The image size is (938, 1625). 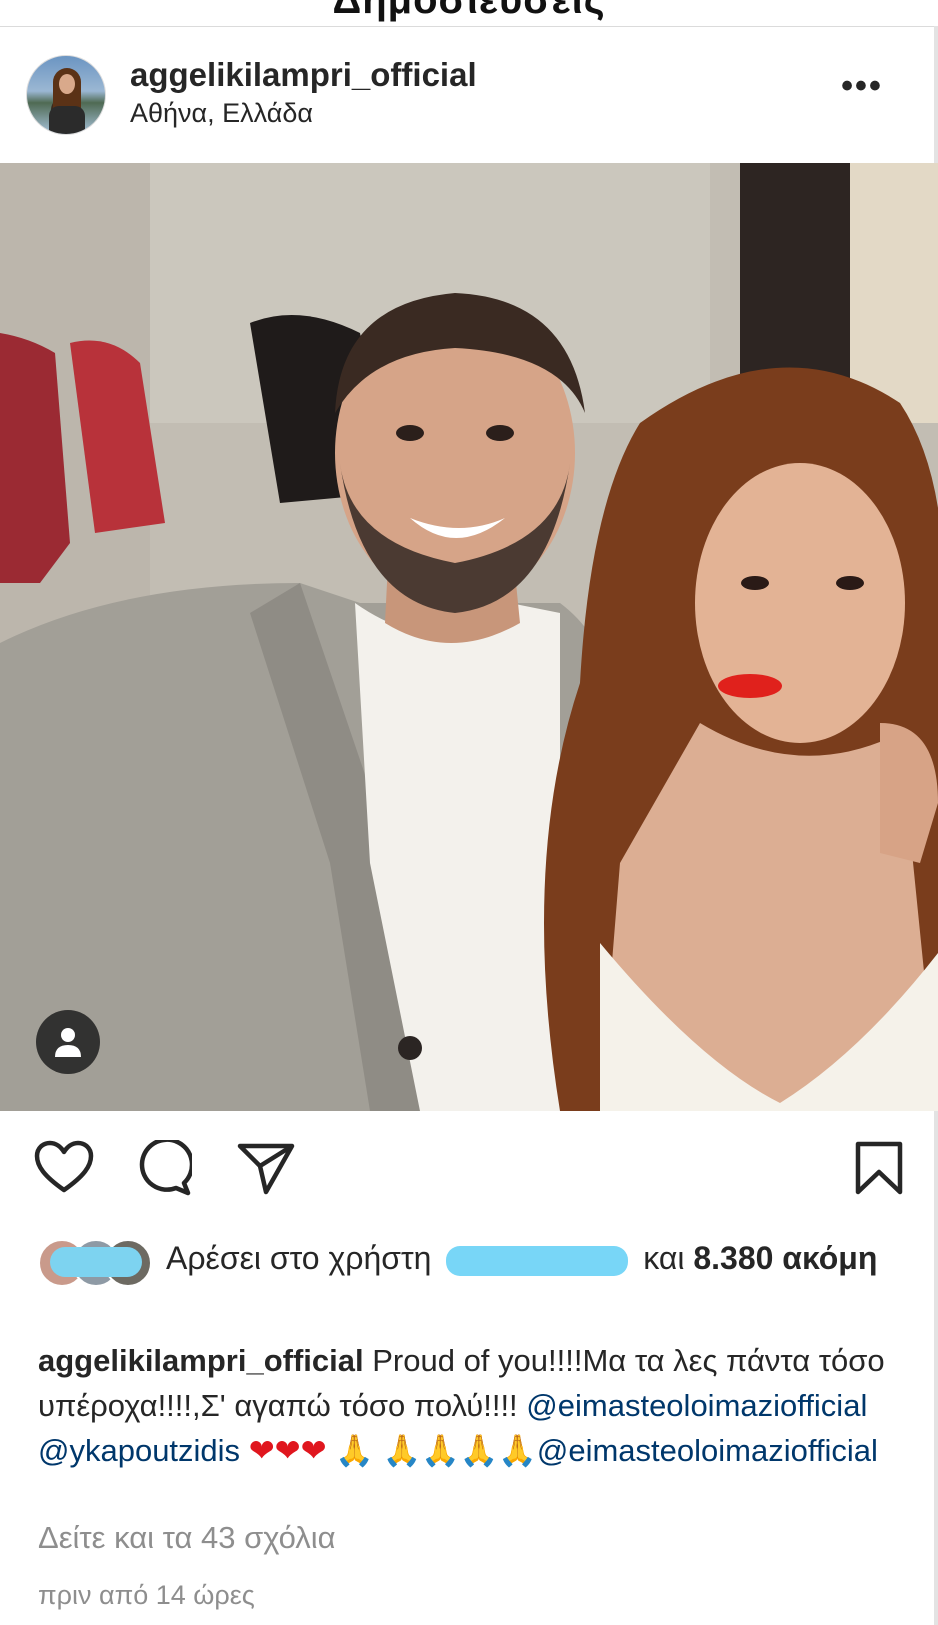 I want to click on likes-summary: Αρέσει στο χρήστη και 8.380 ακόμη, so click(x=536, y=1258).